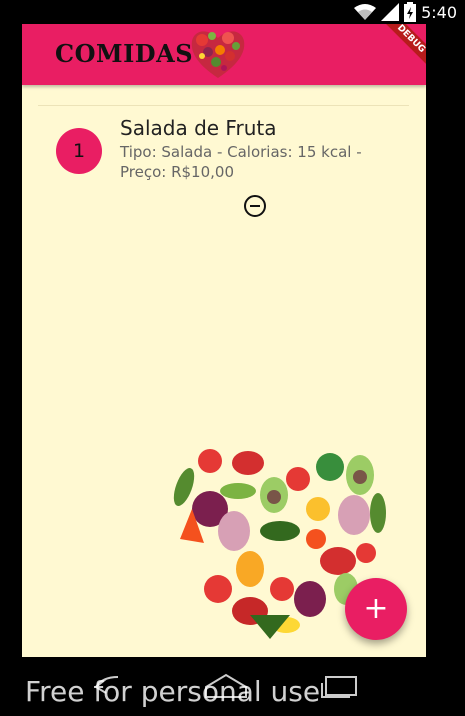 Image resolution: width=465 pixels, height=716 pixels. I want to click on add-food-button: +, so click(376, 609).